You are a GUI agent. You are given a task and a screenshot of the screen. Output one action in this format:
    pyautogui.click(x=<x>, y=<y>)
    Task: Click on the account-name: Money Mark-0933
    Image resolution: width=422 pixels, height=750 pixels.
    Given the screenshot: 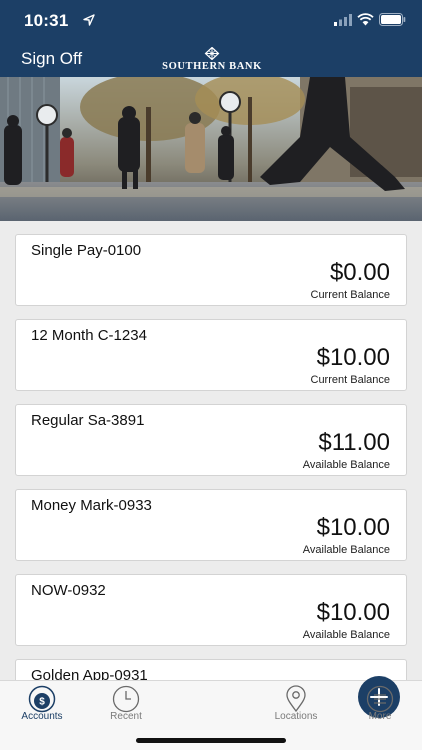 What is the action you would take?
    pyautogui.click(x=91, y=505)
    